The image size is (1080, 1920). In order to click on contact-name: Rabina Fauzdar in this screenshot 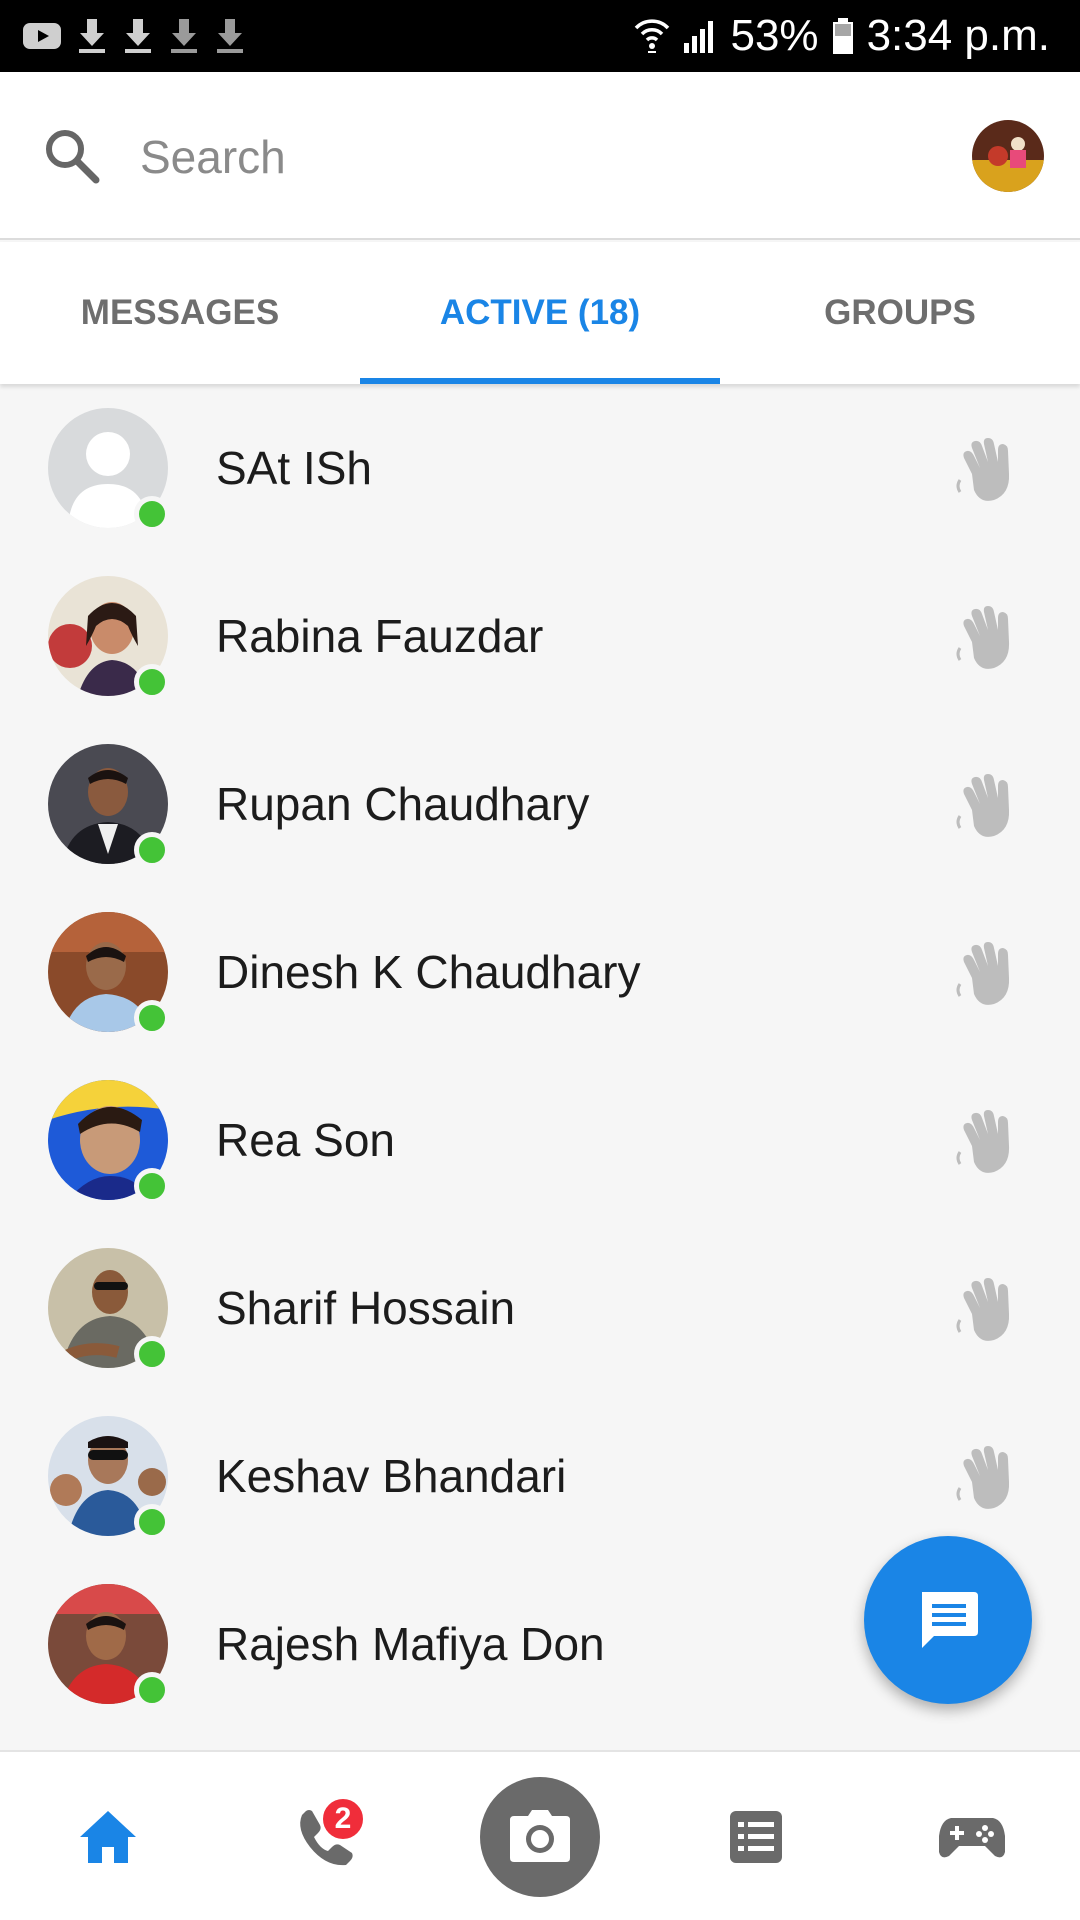, I will do `click(380, 636)`.